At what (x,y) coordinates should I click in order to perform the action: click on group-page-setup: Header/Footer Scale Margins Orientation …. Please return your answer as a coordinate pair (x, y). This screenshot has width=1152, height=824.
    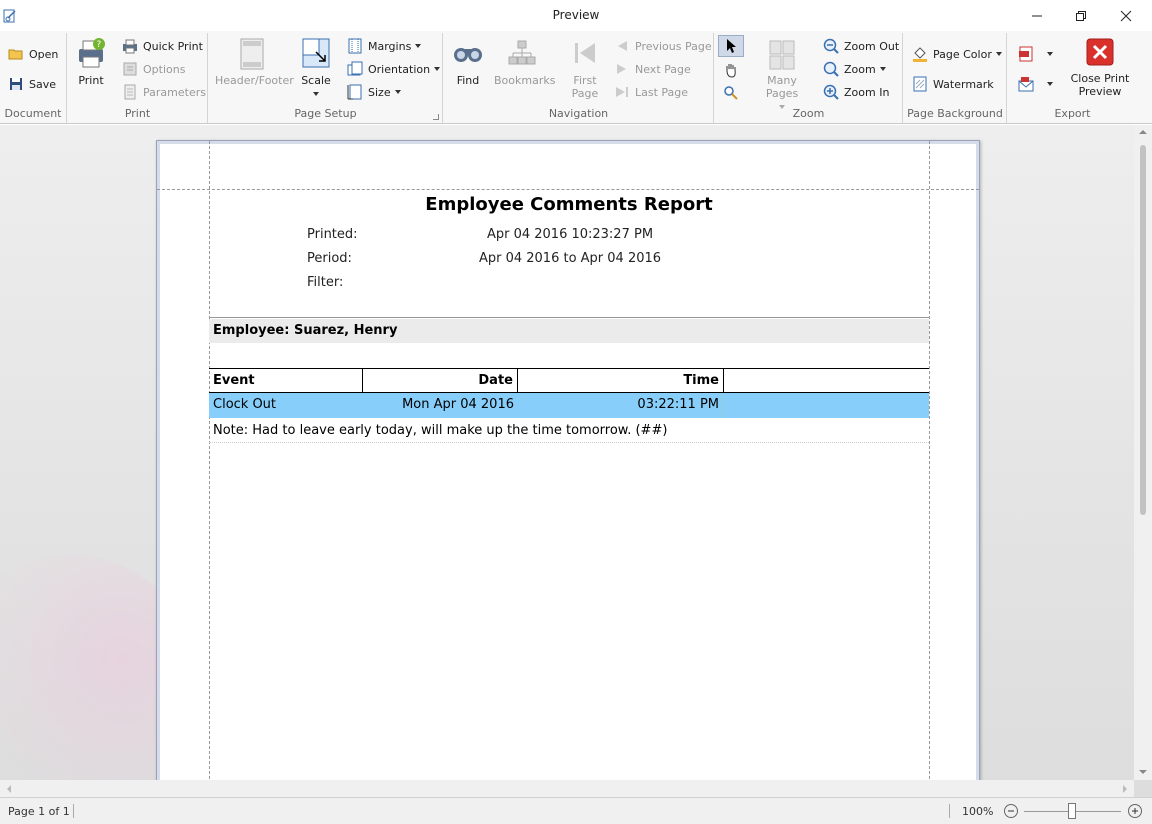
    Looking at the image, I should click on (326, 78).